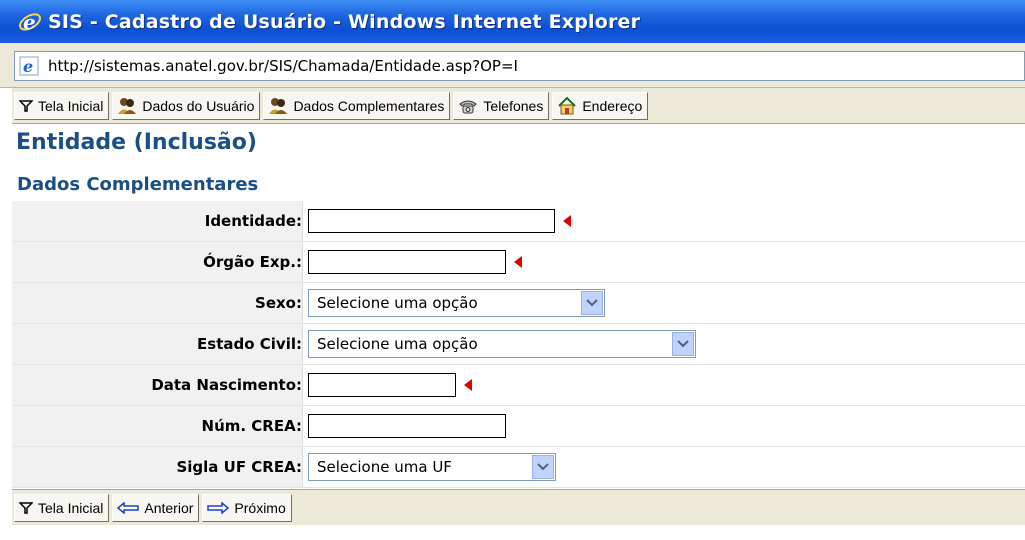 The height and width of the screenshot is (540, 1025). What do you see at coordinates (71, 507) in the screenshot?
I see `tela-inicial-bottom-label: Tela Inicial` at bounding box center [71, 507].